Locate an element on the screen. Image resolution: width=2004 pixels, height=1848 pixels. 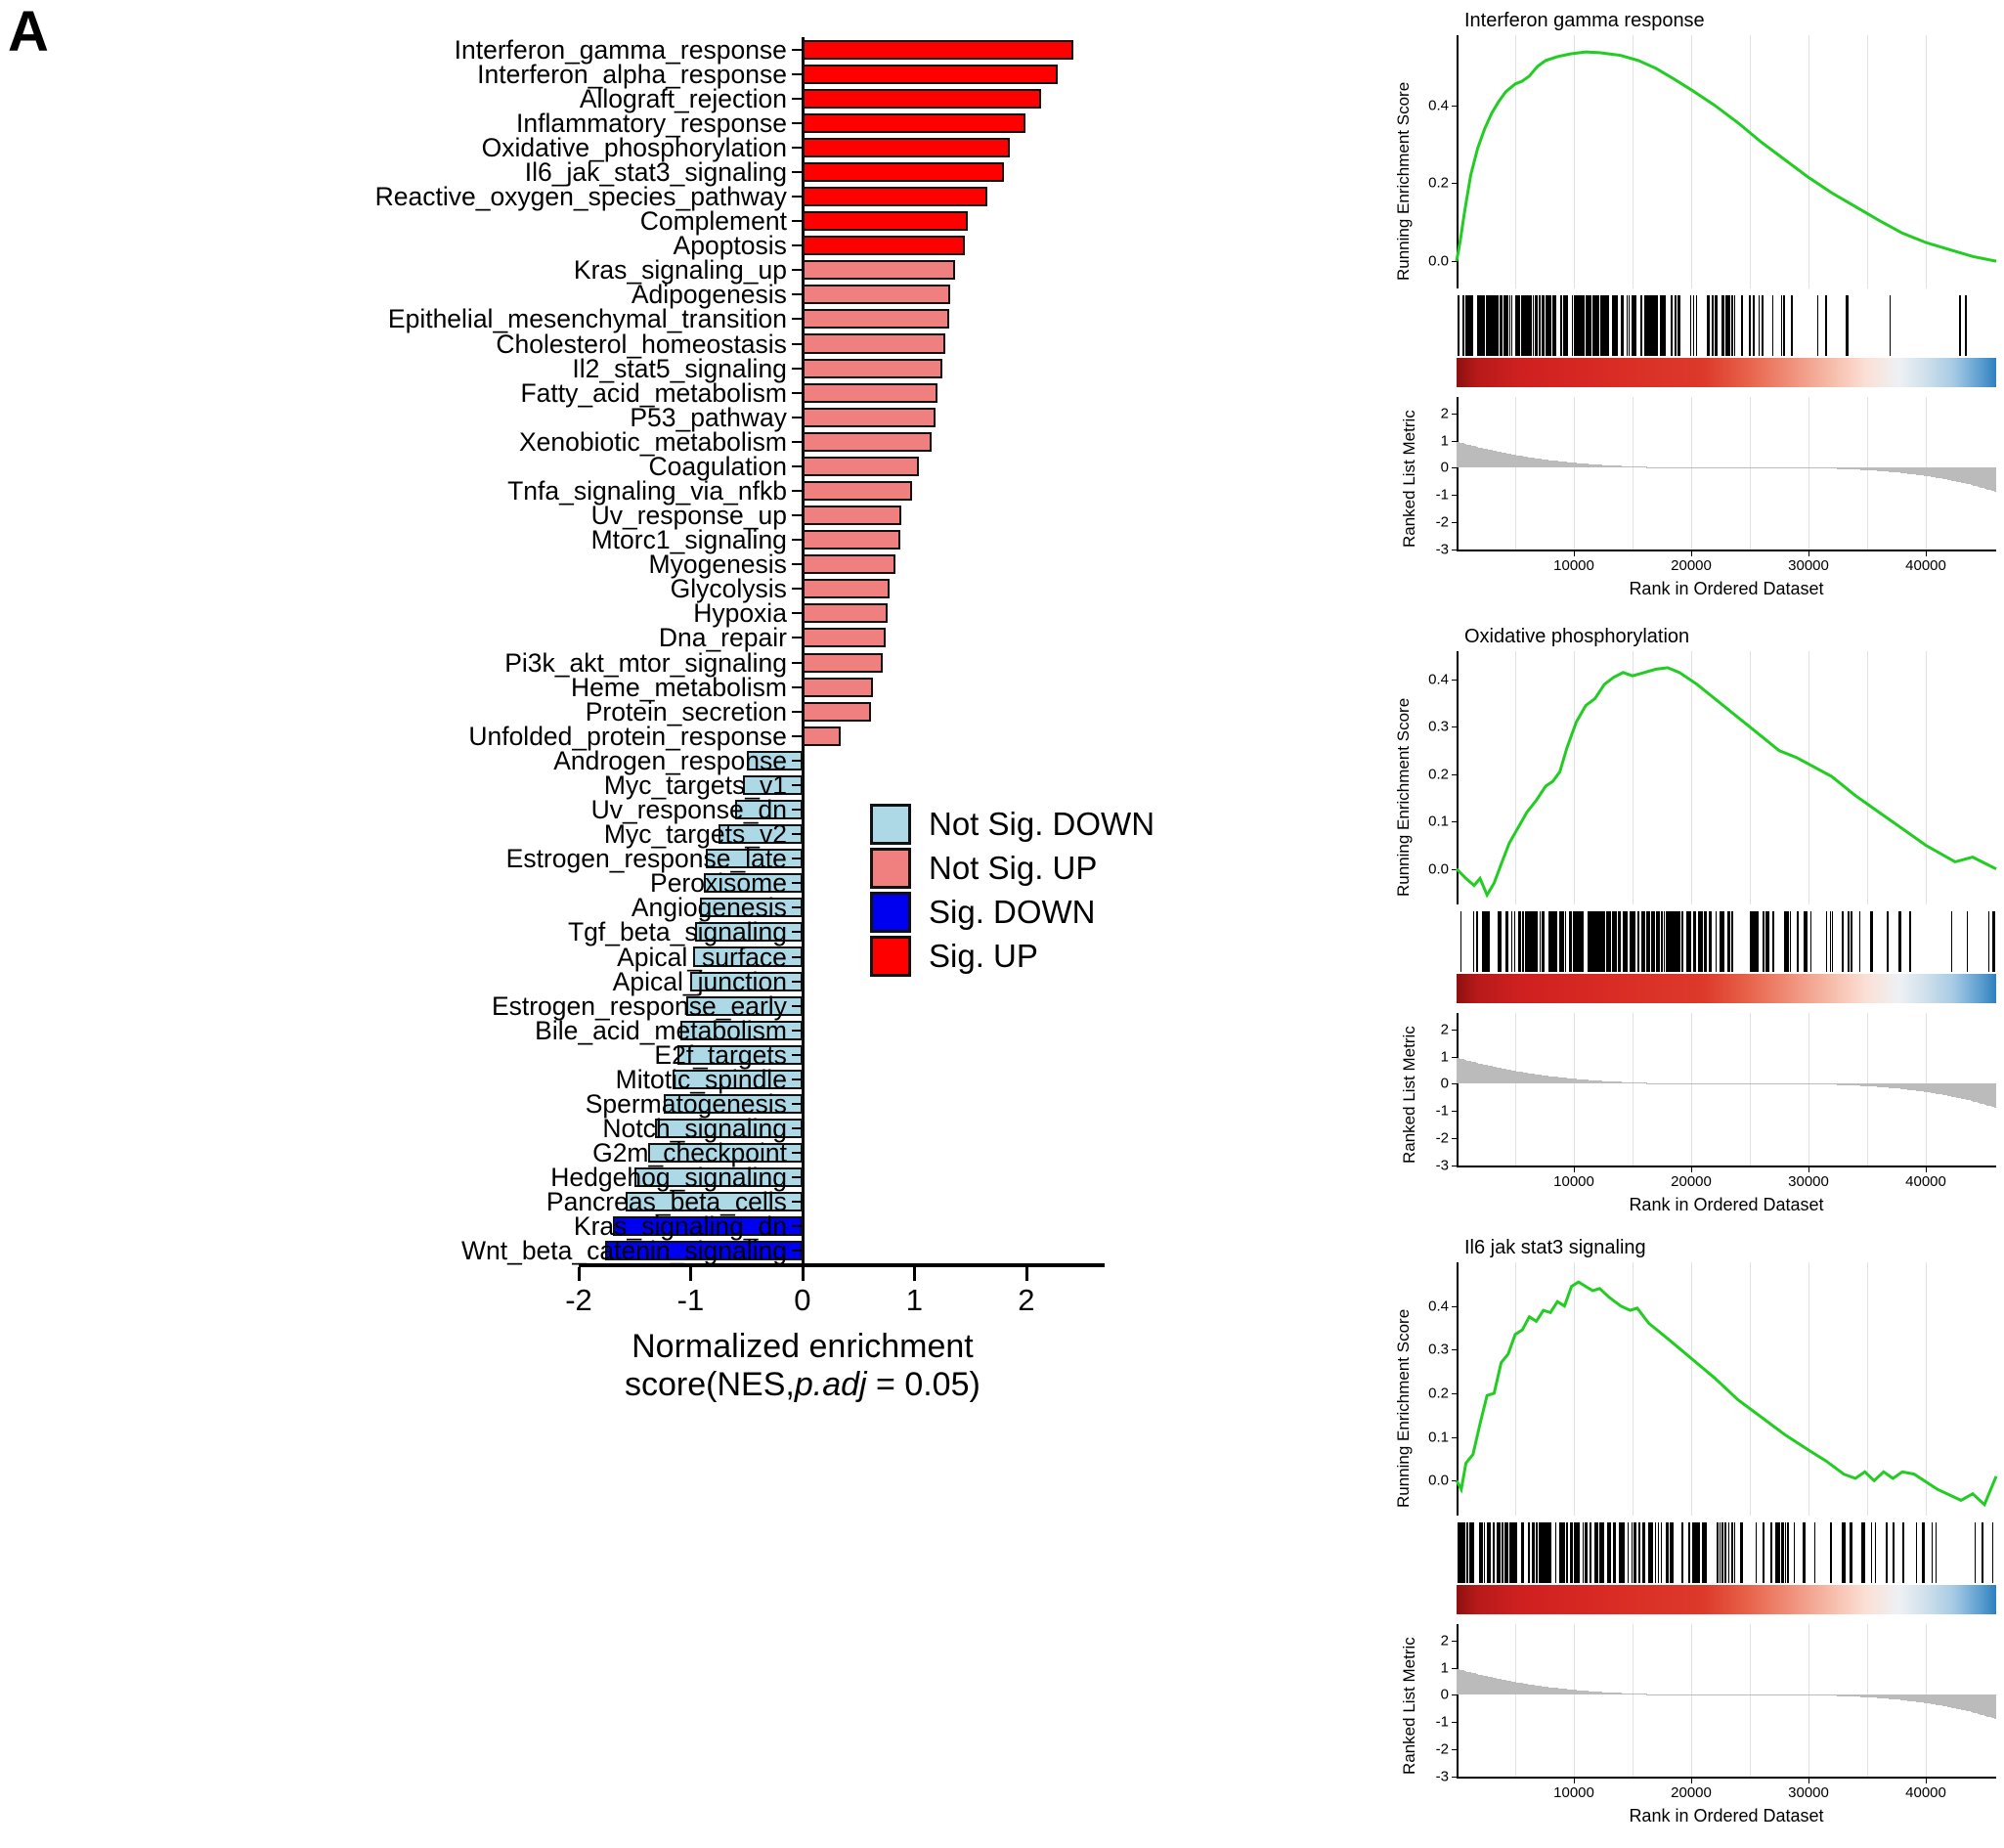
rank-colorbar is located at coordinates (1726, 1599).